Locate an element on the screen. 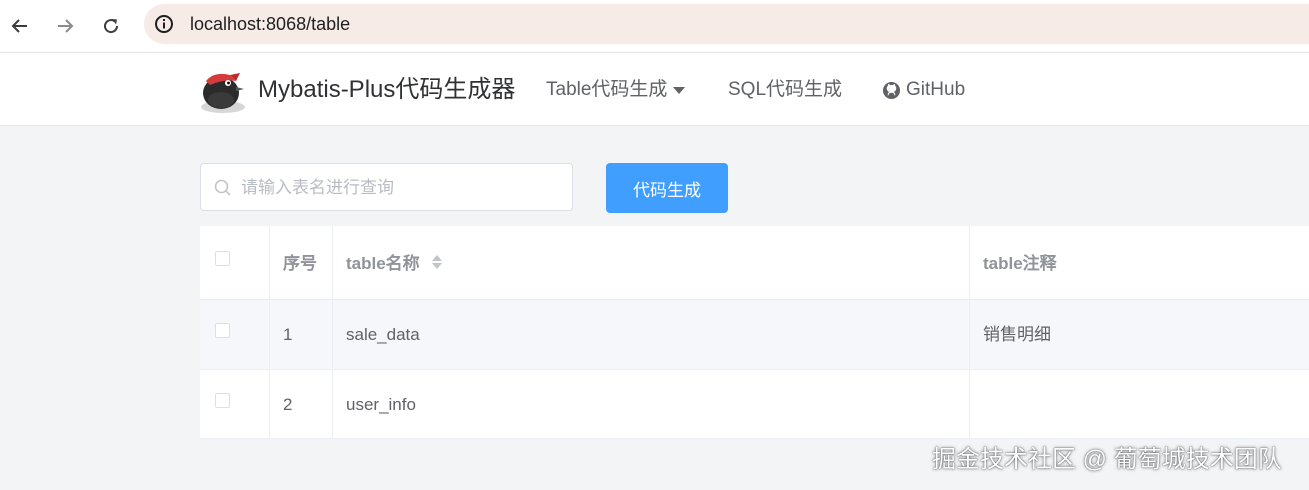 This screenshot has width=1309, height=490. back-button is located at coordinates (20, 26).